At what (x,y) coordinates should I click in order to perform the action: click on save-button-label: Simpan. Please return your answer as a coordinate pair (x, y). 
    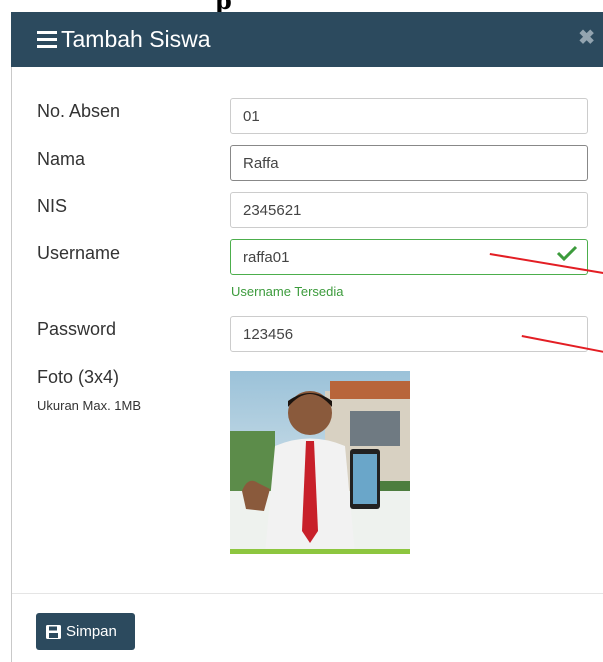
    Looking at the image, I should click on (91, 631).